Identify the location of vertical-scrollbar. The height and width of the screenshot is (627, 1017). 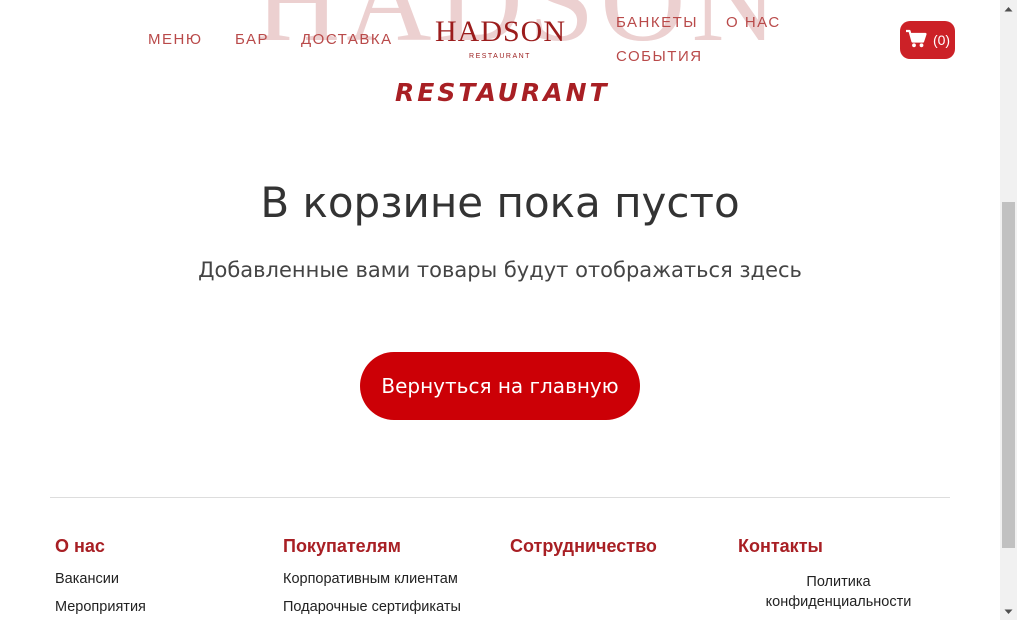
(1008, 310).